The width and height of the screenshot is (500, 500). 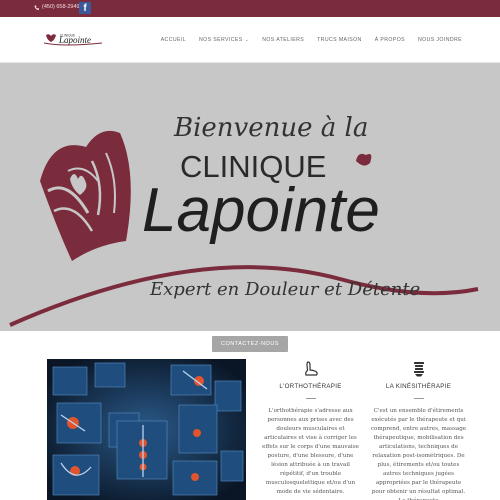 I want to click on cta-band: CONTACTEZ-NOUS, so click(x=250, y=343).